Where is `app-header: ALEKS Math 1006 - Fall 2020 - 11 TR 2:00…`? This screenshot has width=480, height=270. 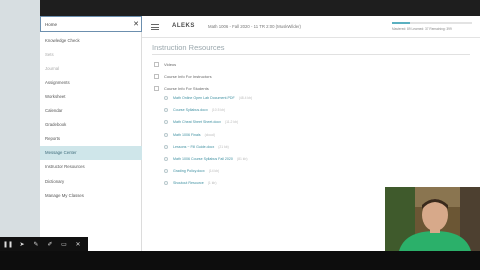 app-header: ALEKS Math 1006 - Fall 2020 - 11 TR 2:00… is located at coordinates (311, 27).